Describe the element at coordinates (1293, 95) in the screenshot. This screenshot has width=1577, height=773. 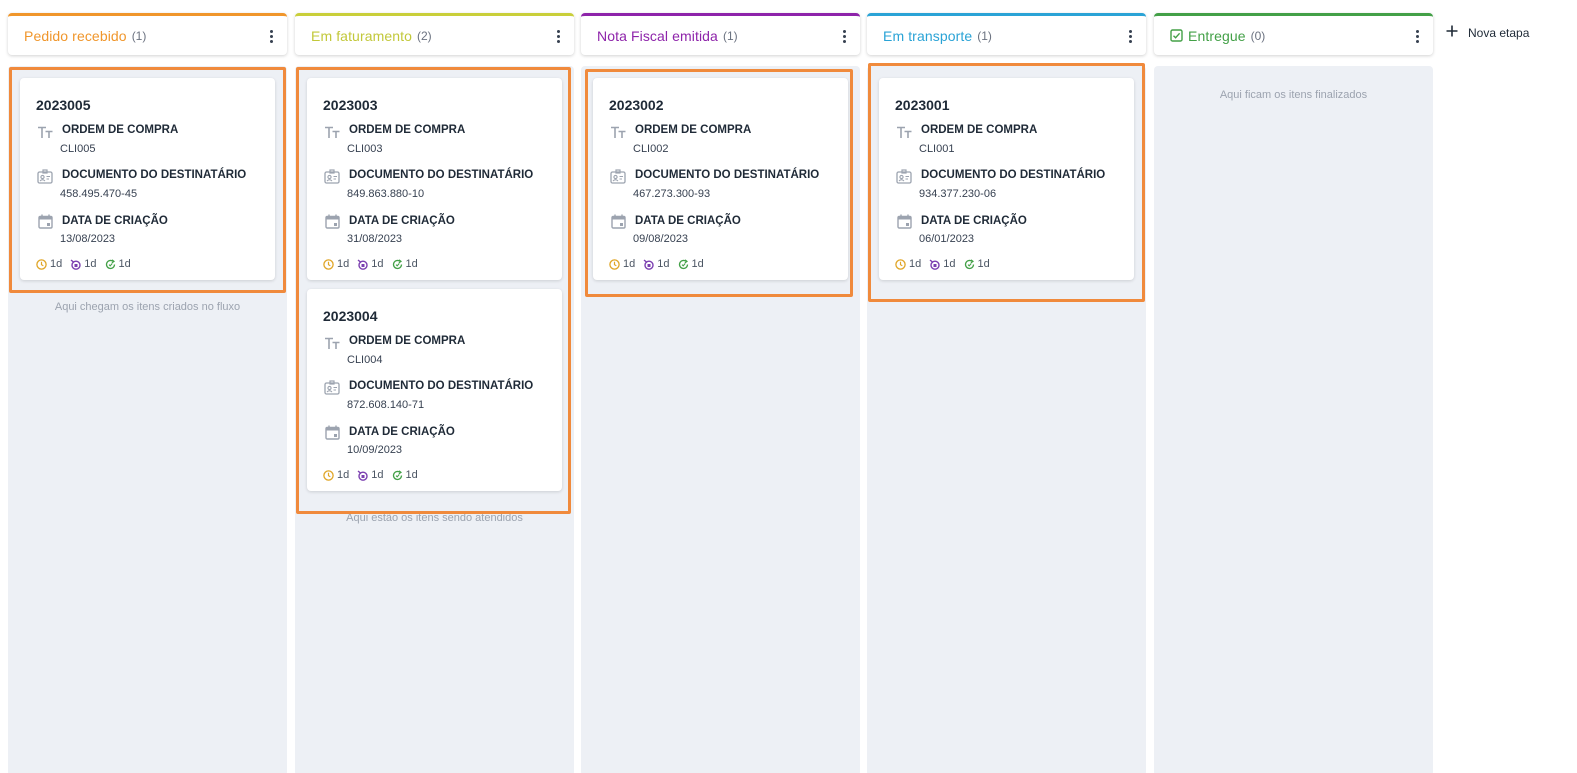
I see `lane-hint: Aqui ficam os itens finalizados` at that location.